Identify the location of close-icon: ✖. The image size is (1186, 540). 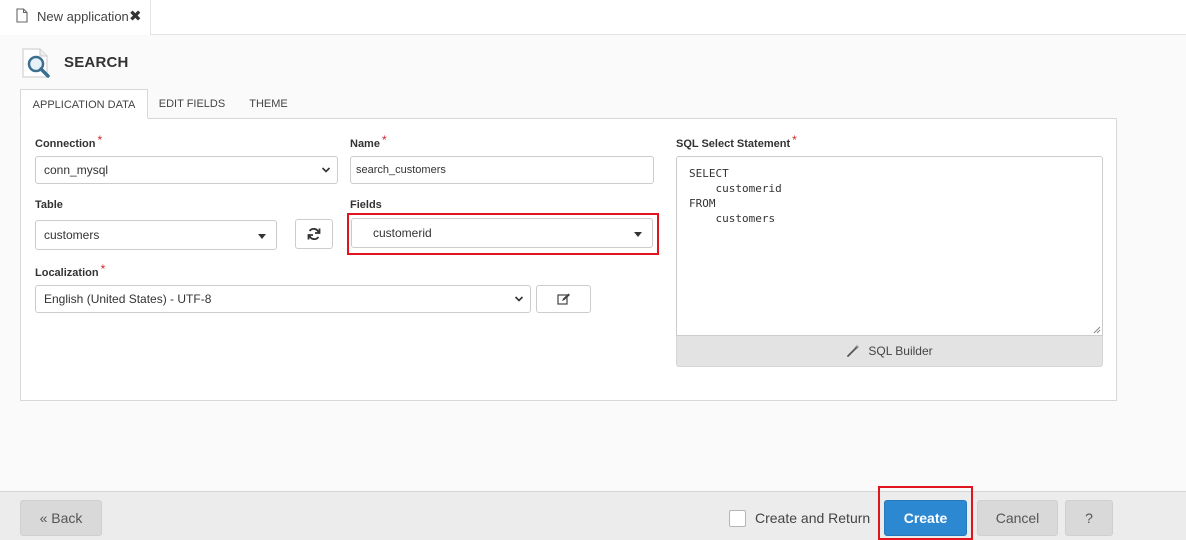
(135, 16).